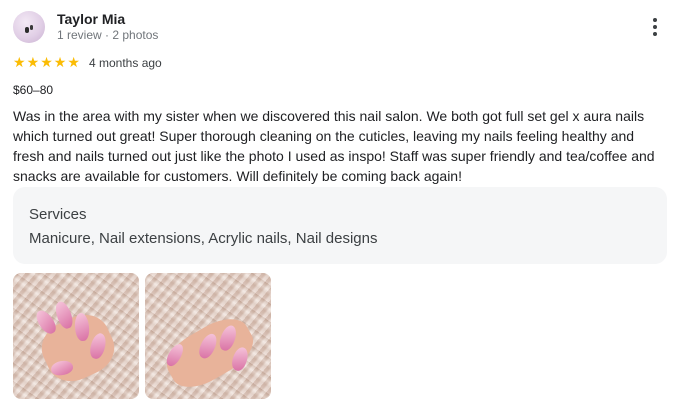  Describe the element at coordinates (58, 214) in the screenshot. I see `services-title: Services` at that location.